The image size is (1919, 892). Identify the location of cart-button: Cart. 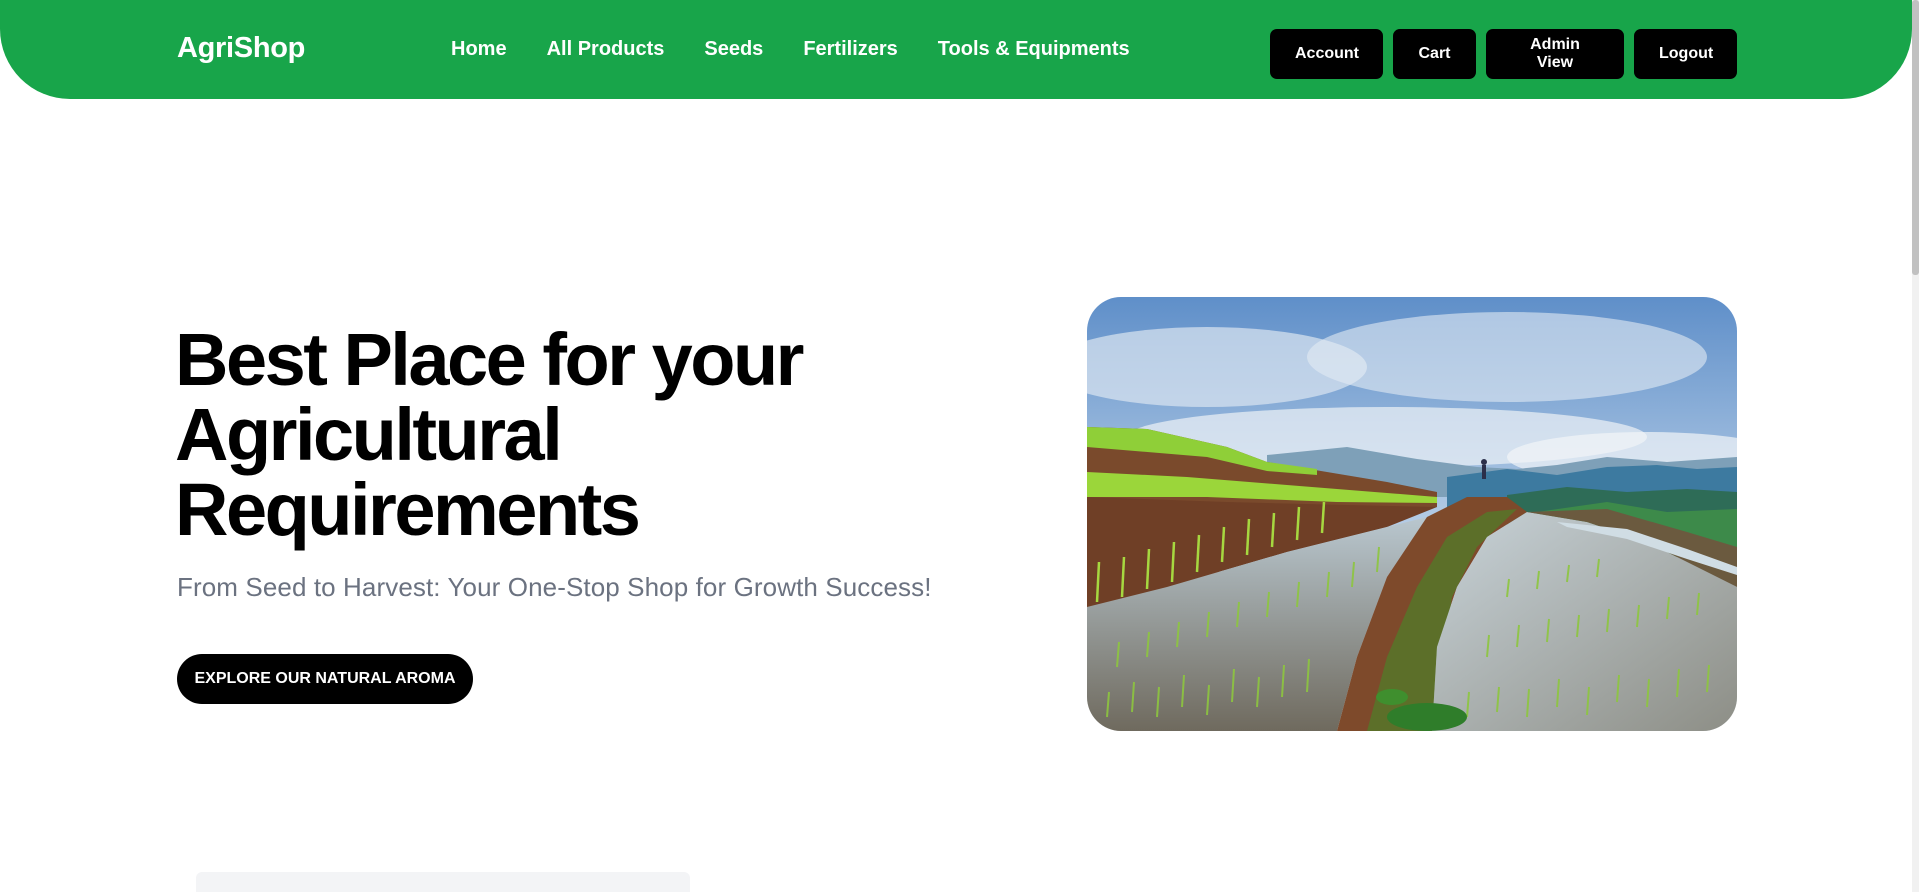
(1434, 54).